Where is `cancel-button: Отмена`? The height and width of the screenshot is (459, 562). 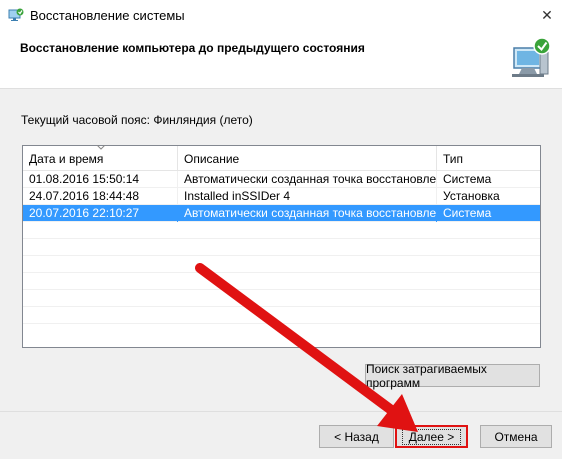 cancel-button: Отмена is located at coordinates (516, 436).